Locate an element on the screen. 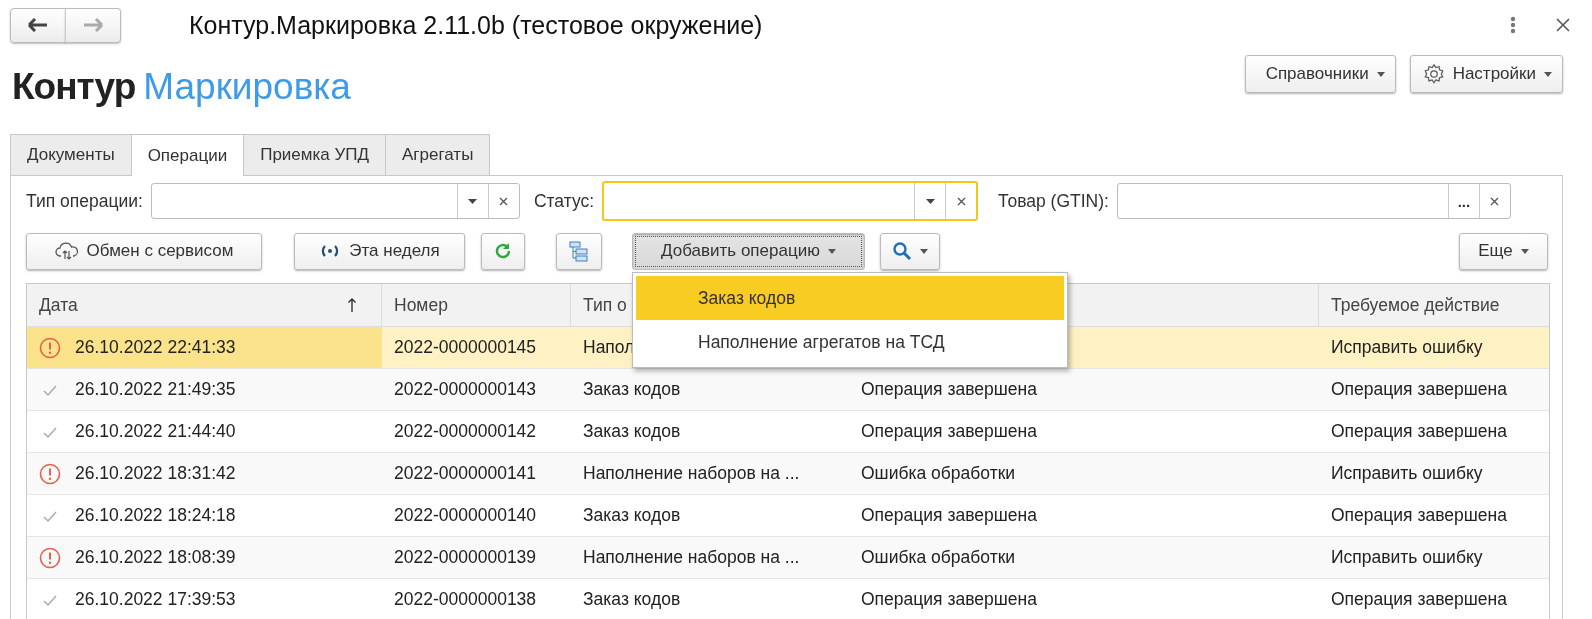 Image resolution: width=1592 pixels, height=619 pixels. date-cell: 26.10.2022 18:24:18 is located at coordinates (155, 515).